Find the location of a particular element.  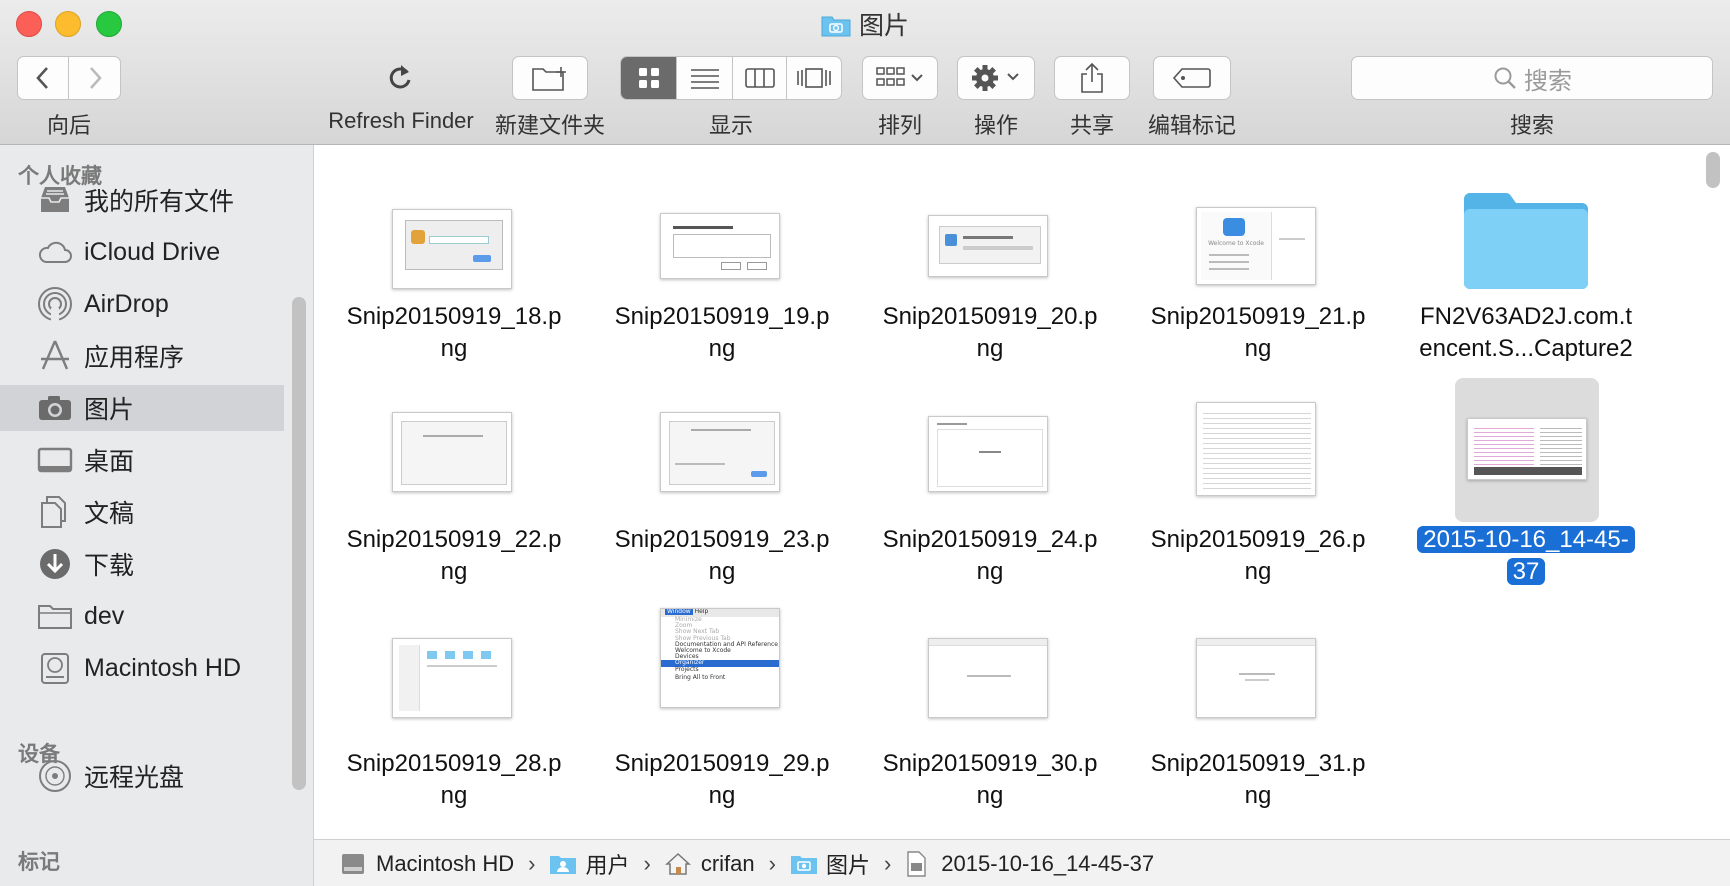

file-thumbnail: Welcome to Xcode is located at coordinates (1256, 246).